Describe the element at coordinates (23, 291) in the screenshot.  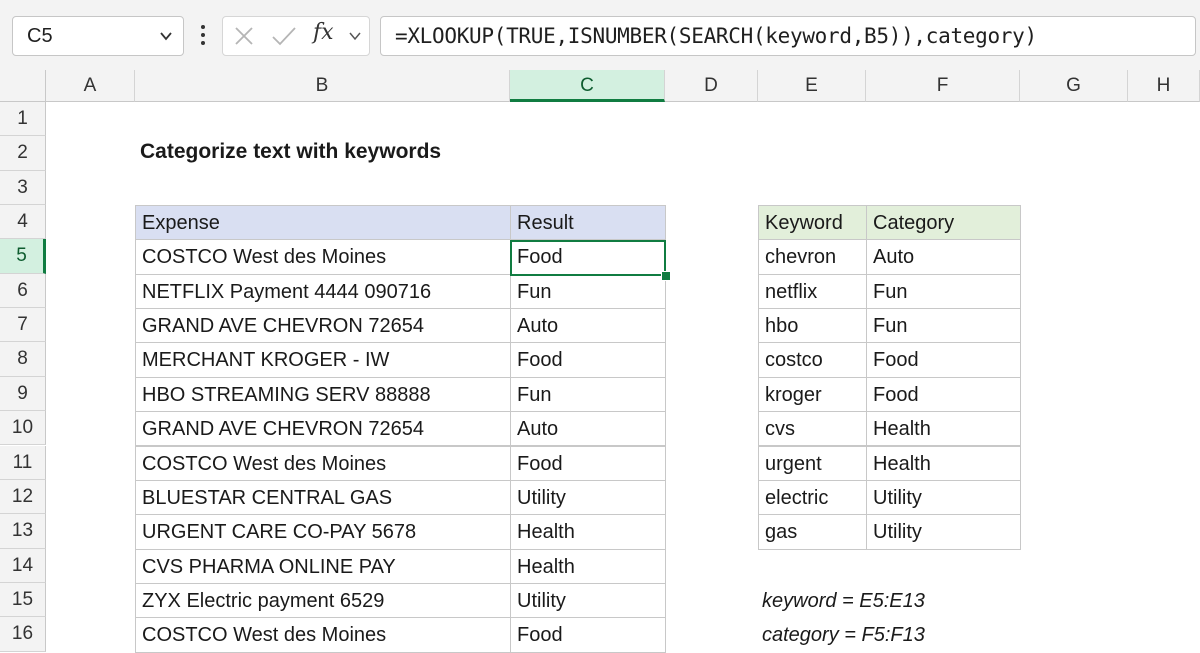
I see `row-header-6: 6` at that location.